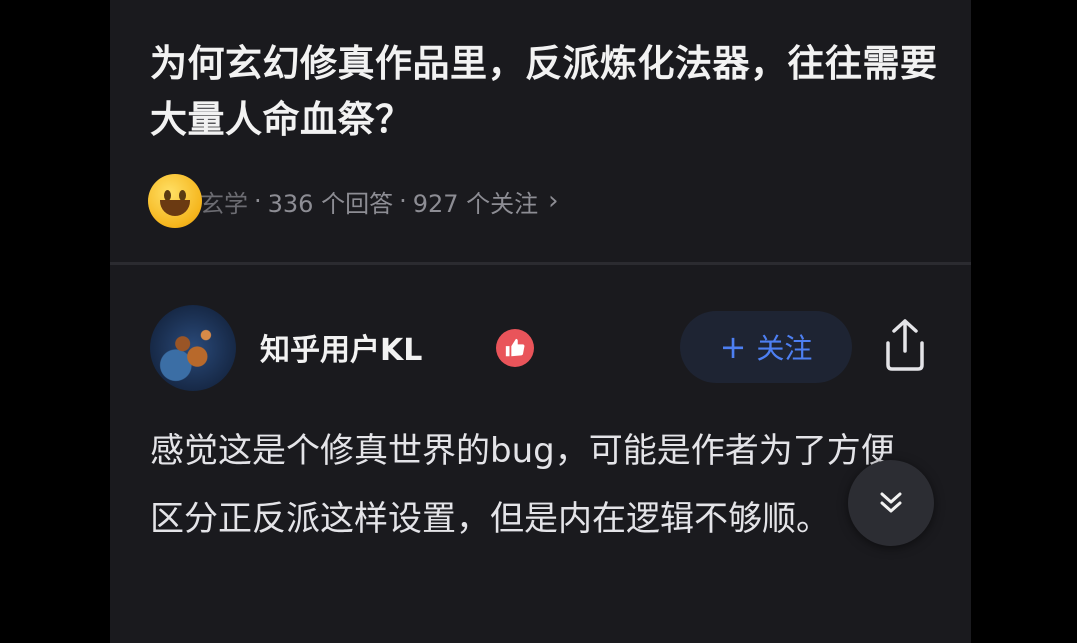 The image size is (1077, 643). I want to click on section-divider, so click(540, 263).